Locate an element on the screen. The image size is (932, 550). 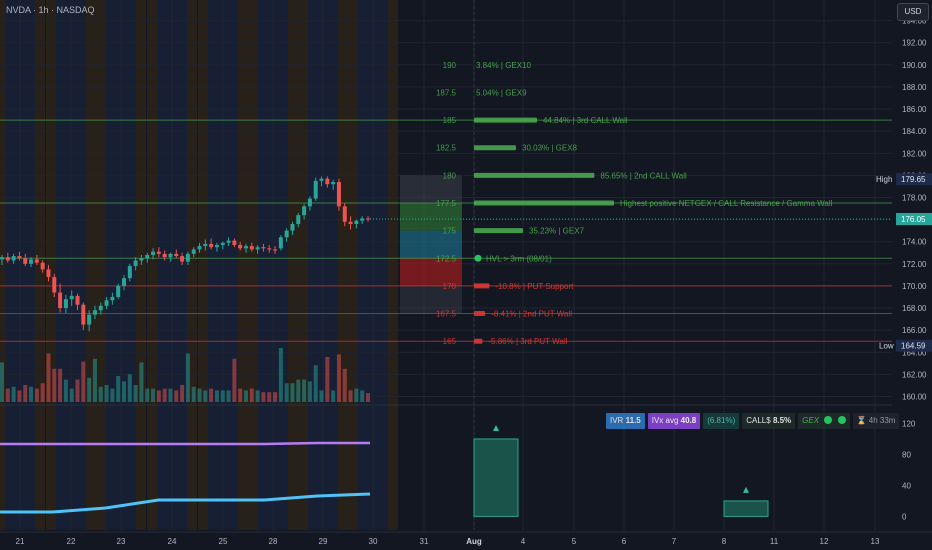
level-annotation: 85.65% | 2nd CALL Wall is located at coordinates (643, 175).